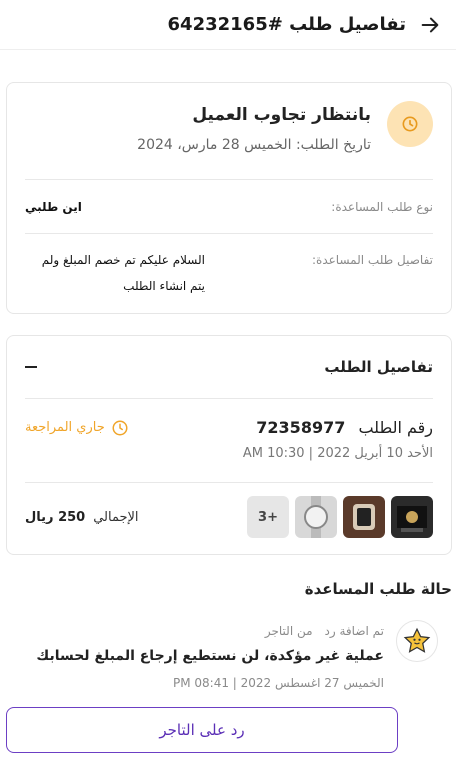  I want to click on order-number-value: 72358977, so click(301, 427).